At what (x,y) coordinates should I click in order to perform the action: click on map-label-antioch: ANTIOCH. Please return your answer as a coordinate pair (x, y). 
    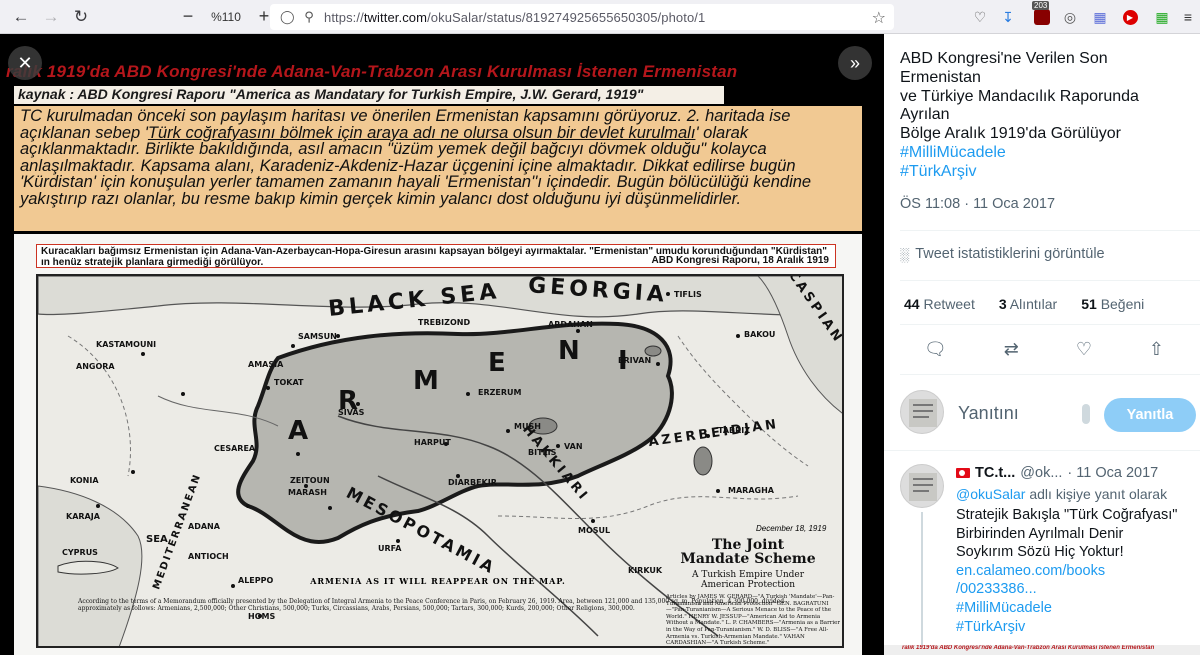
    Looking at the image, I should click on (208, 556).